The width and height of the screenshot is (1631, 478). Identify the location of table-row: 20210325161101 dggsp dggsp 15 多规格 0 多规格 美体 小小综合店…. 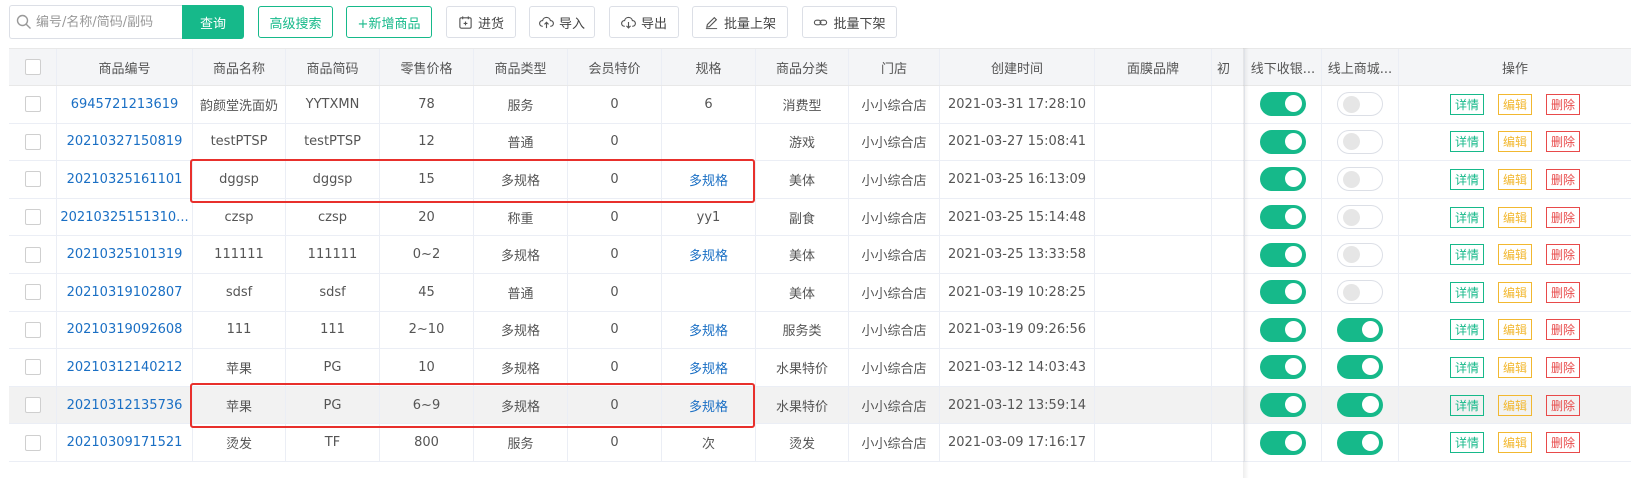
(820, 180).